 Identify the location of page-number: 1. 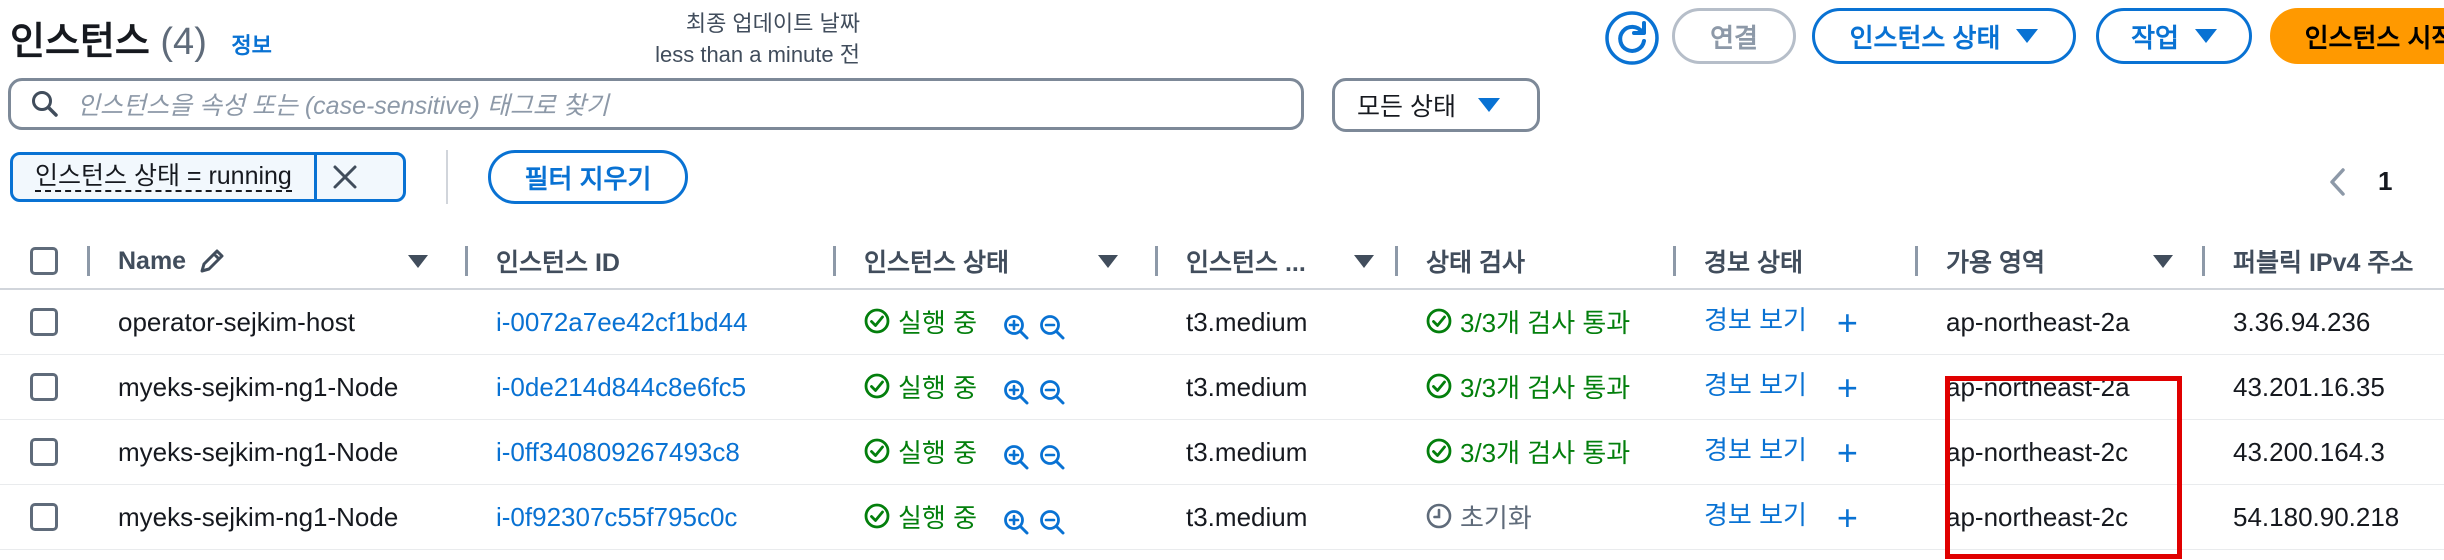
(2385, 181).